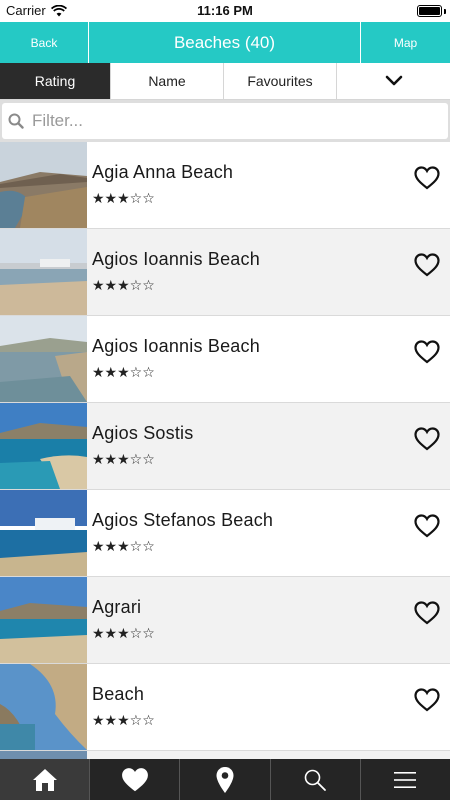  I want to click on bottom-tab-bar, so click(225, 779).